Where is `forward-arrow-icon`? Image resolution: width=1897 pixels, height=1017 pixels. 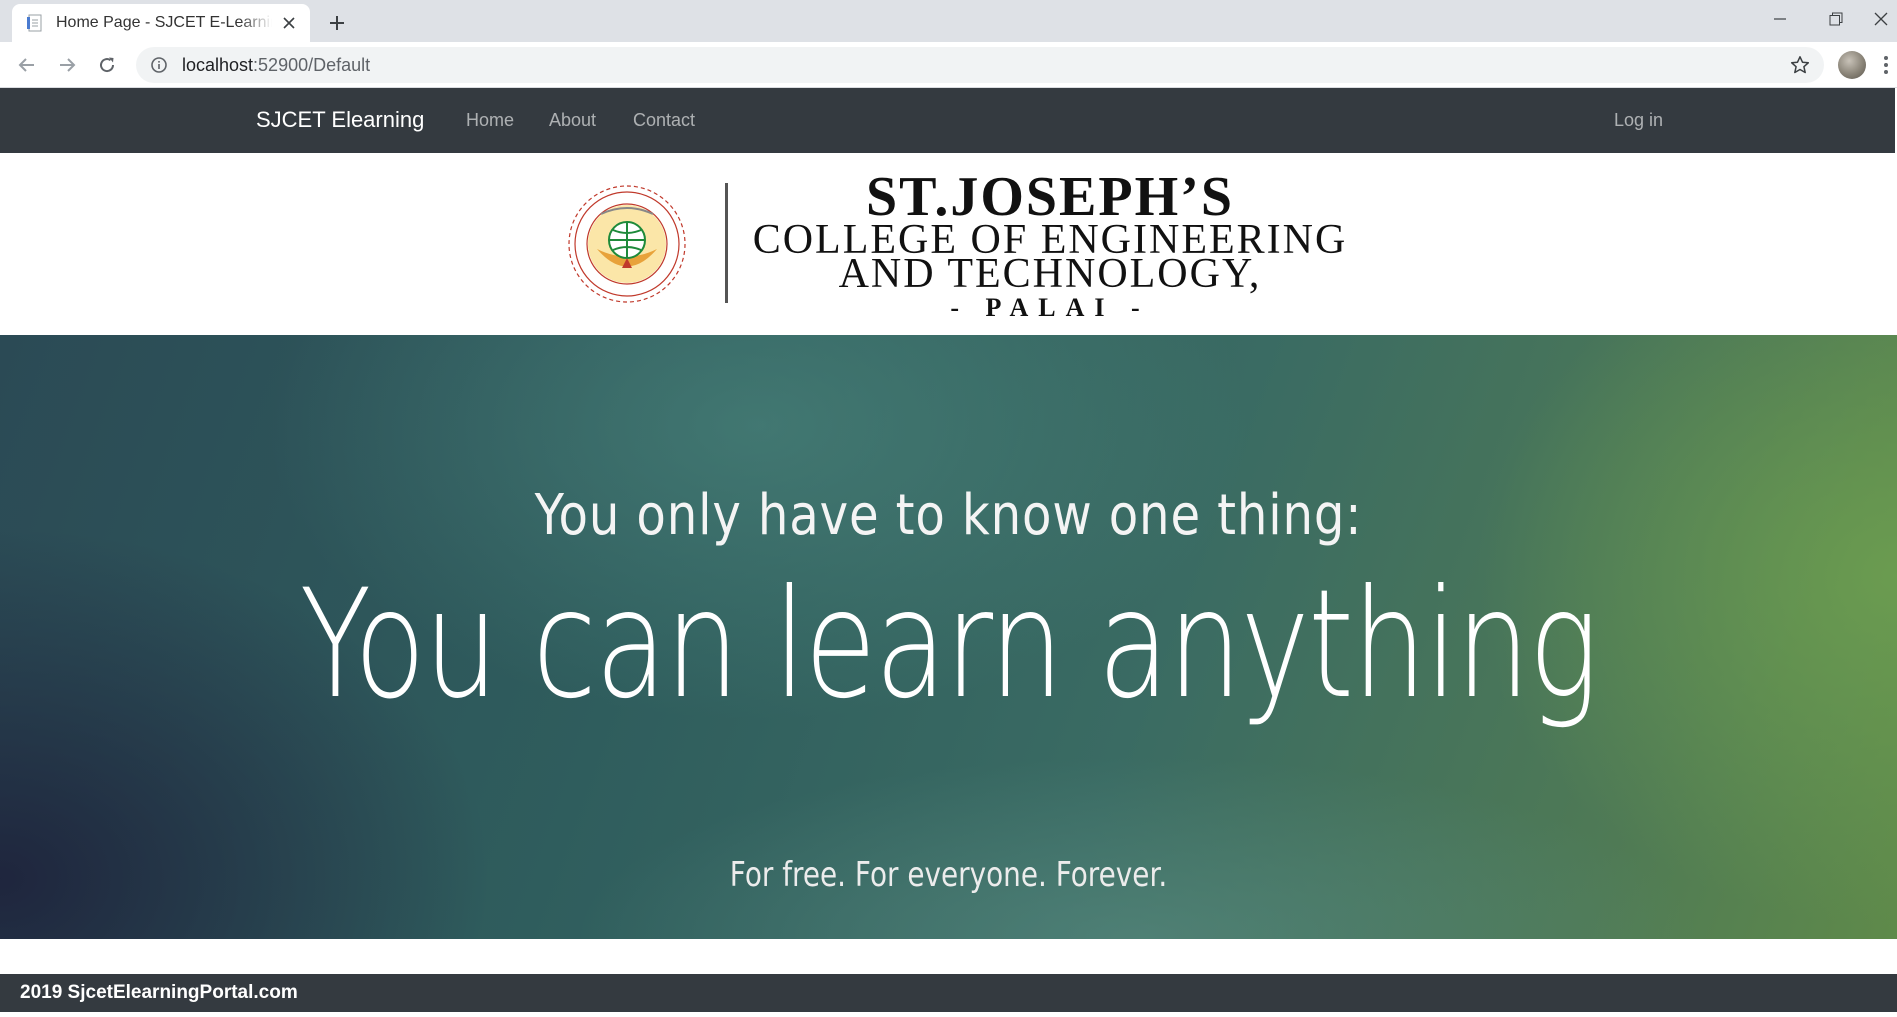
forward-arrow-icon is located at coordinates (67, 65).